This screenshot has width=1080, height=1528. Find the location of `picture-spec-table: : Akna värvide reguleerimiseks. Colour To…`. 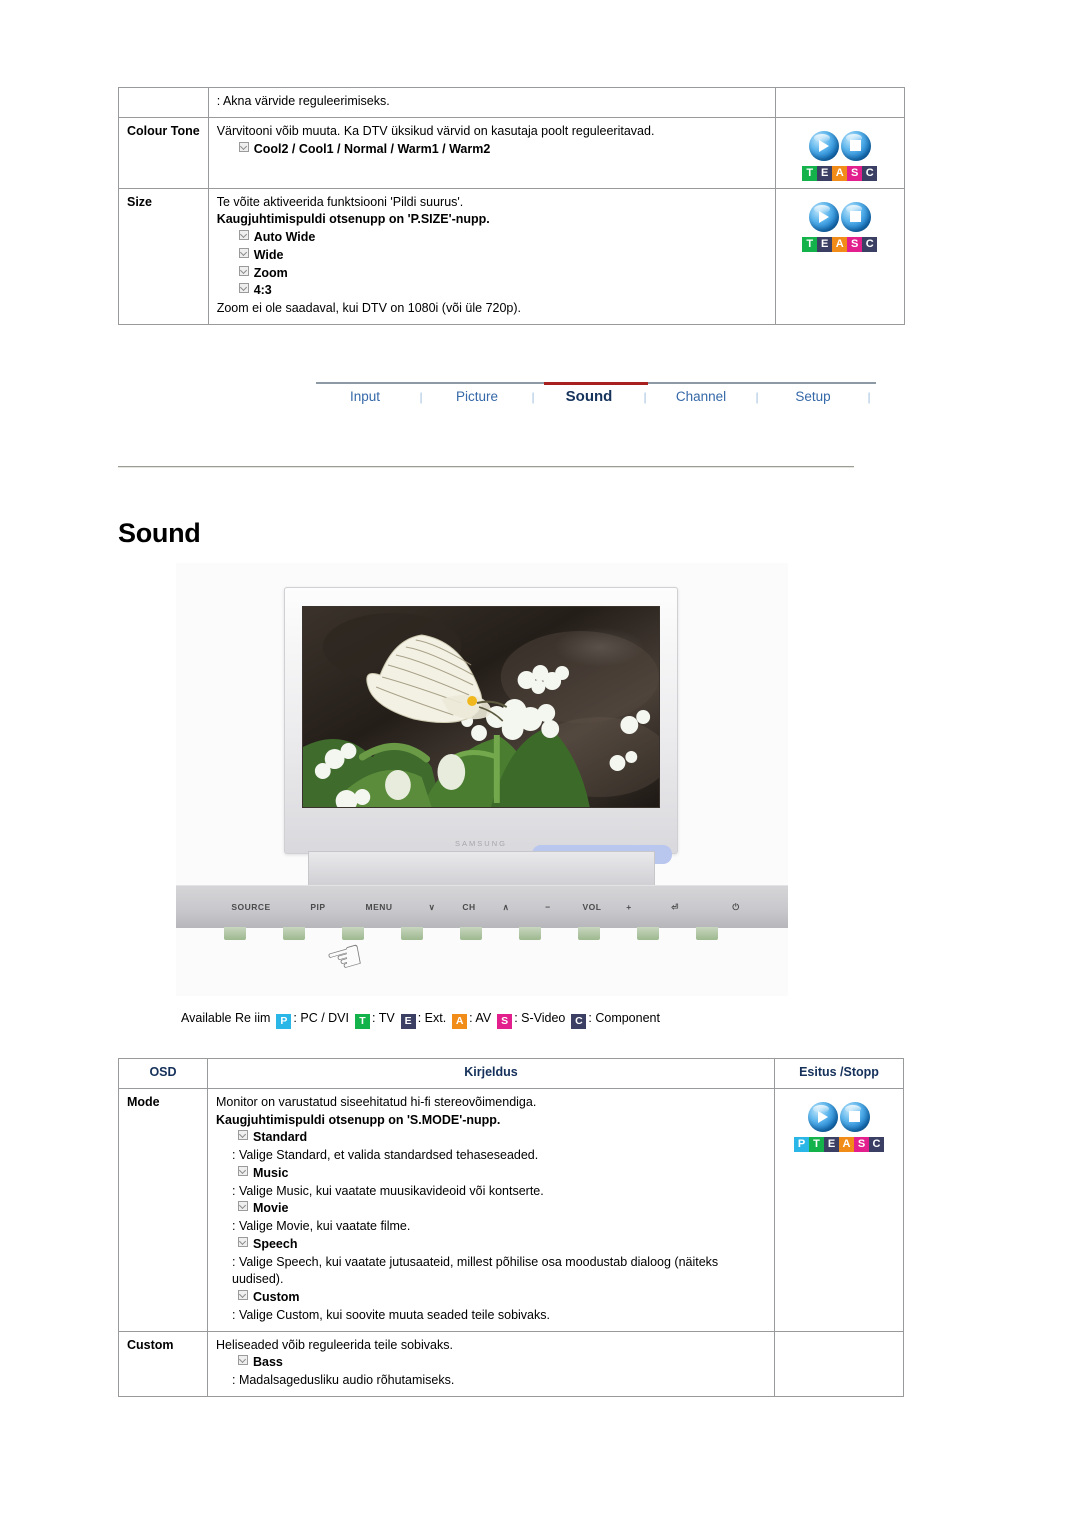

picture-spec-table: : Akna värvide reguleerimiseks. Colour To… is located at coordinates (511, 206).